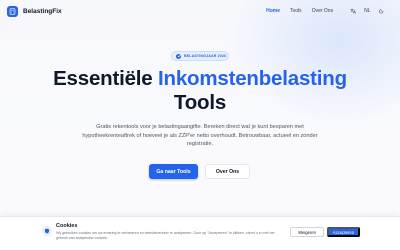 This screenshot has width=400, height=250. What do you see at coordinates (200, 11) in the screenshot?
I see `navbar: BelastingFix Home Tools Over Ons NL` at bounding box center [200, 11].